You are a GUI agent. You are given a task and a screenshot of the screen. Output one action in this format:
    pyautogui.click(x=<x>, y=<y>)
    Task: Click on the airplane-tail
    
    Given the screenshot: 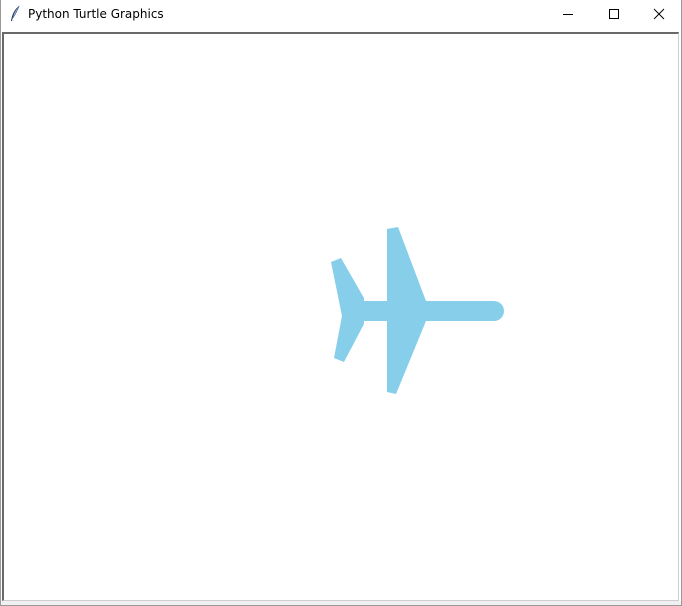 What is the action you would take?
    pyautogui.click(x=347, y=310)
    